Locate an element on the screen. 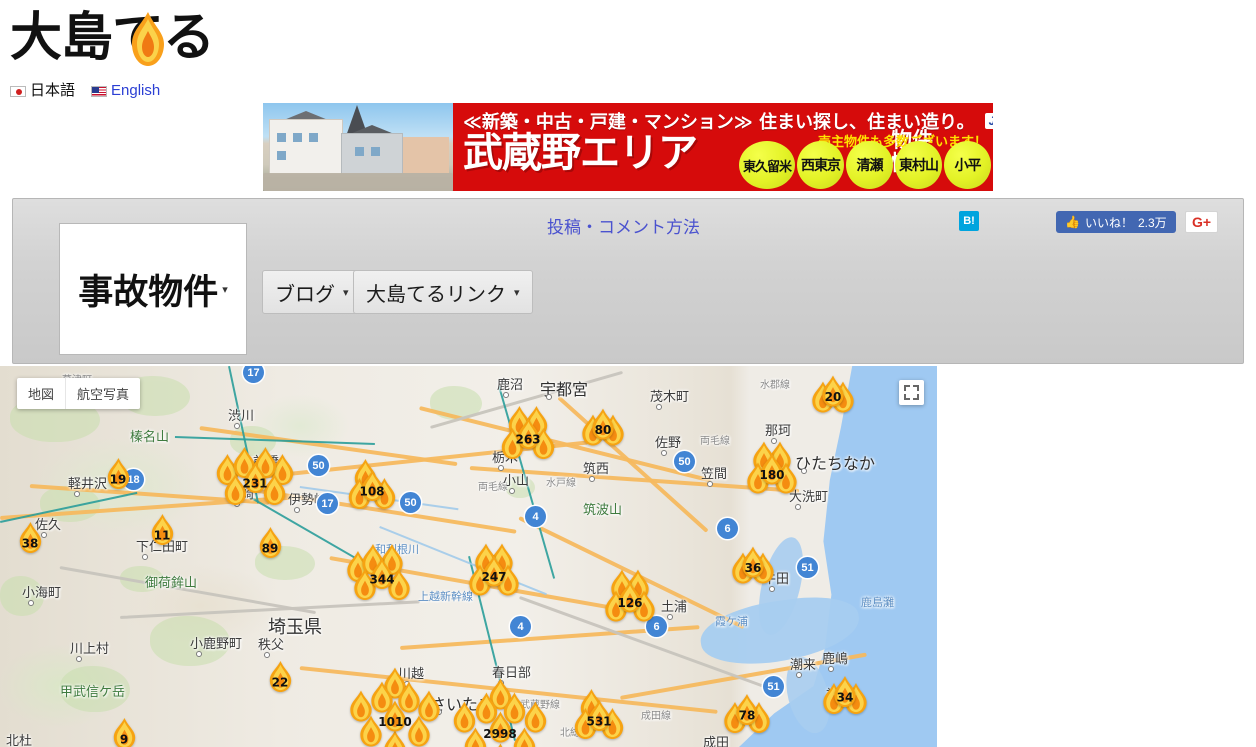 This screenshot has height=747, width=1256. map-incident-marker: 263 is located at coordinates (528, 434).